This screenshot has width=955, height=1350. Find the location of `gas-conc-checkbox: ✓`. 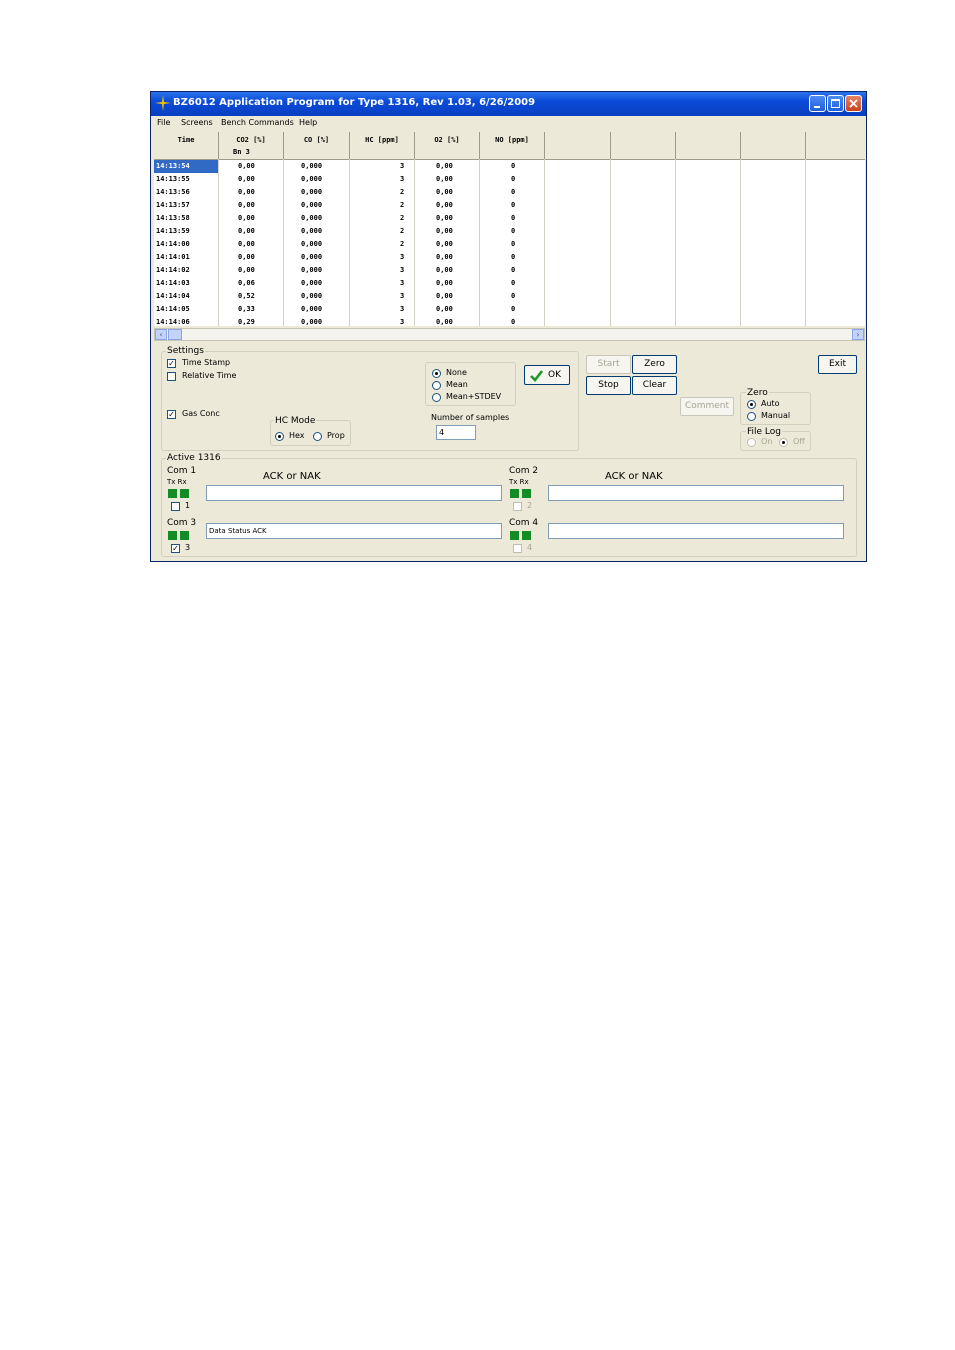

gas-conc-checkbox: ✓ is located at coordinates (171, 414).